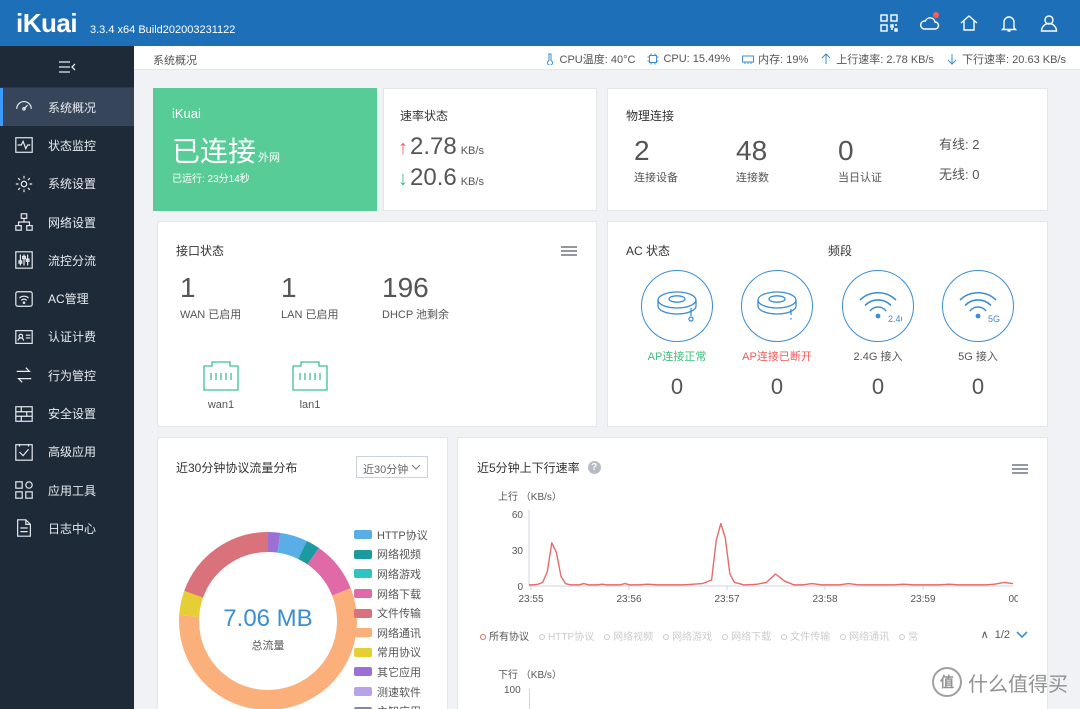 Image resolution: width=1080 pixels, height=709 pixels. Describe the element at coordinates (72, 260) in the screenshot. I see `sidebar-item-label: 流控分流` at that location.